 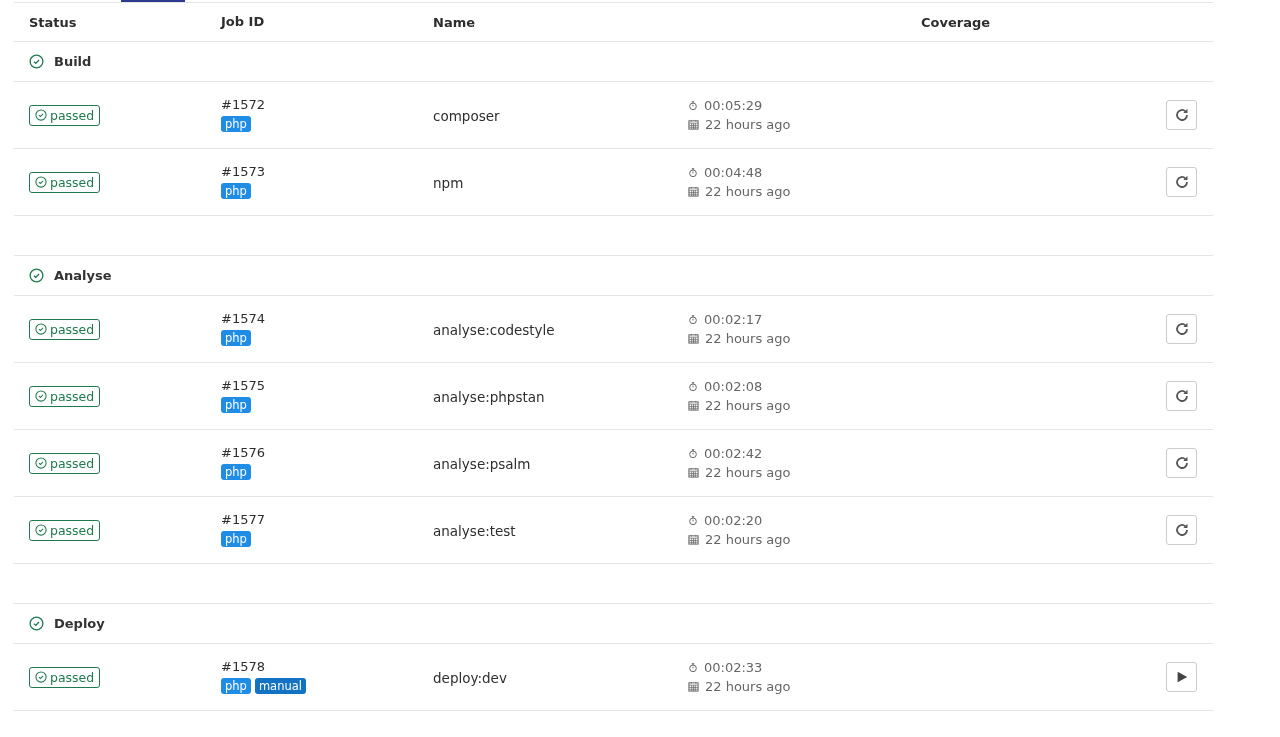 What do you see at coordinates (733, 173) in the screenshot?
I see `job-duration: 00:04:48` at bounding box center [733, 173].